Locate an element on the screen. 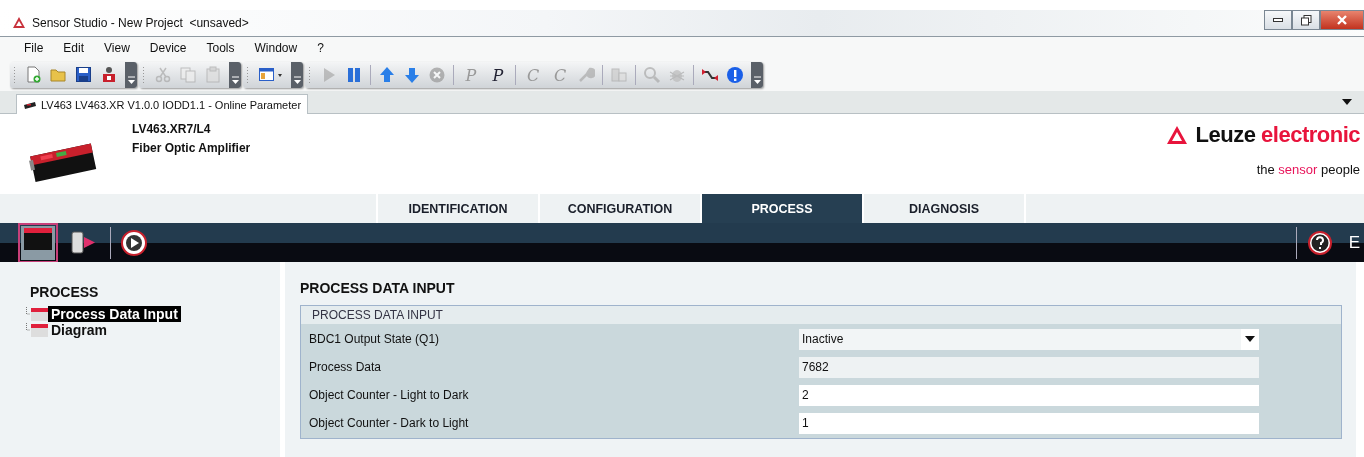 The height and width of the screenshot is (457, 1364). restore-icon is located at coordinates (1306, 20).